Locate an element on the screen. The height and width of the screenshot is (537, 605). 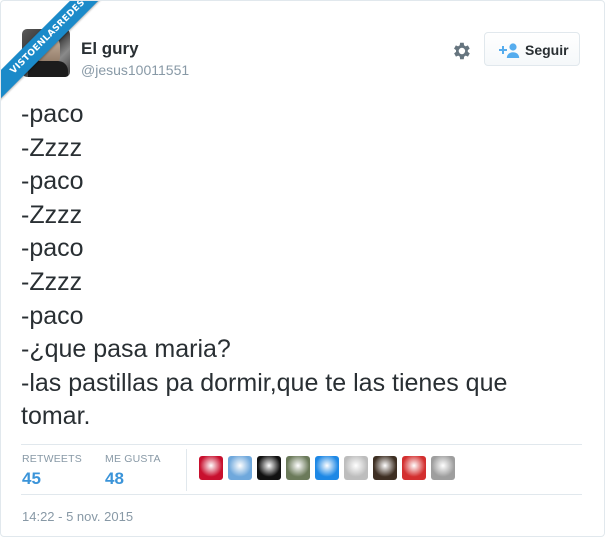
tweet-timestamp: 14:22 - 5 nov. 2015 is located at coordinates (77, 516).